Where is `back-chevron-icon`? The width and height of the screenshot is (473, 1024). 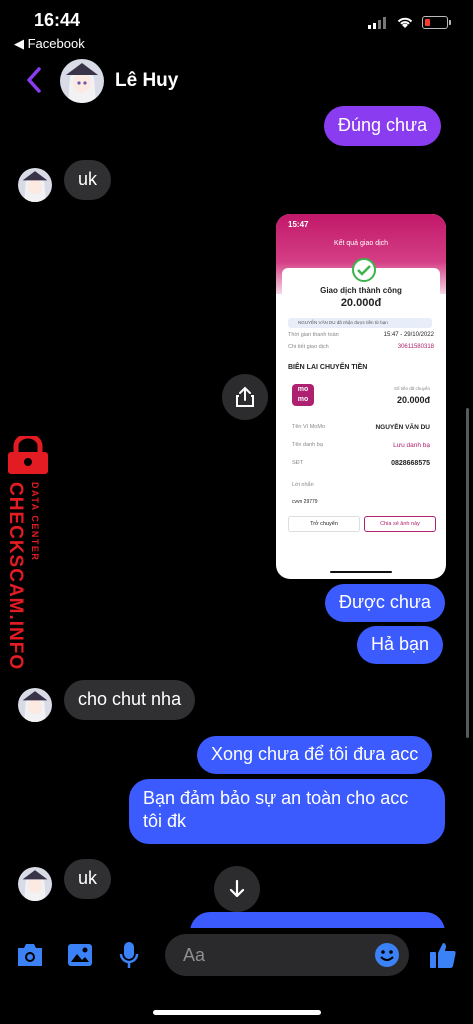
back-chevron-icon is located at coordinates (35, 80).